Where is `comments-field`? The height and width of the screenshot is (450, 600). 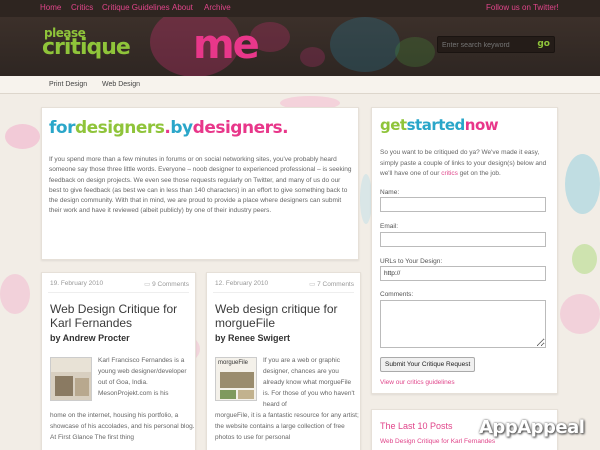
comments-field is located at coordinates (463, 324).